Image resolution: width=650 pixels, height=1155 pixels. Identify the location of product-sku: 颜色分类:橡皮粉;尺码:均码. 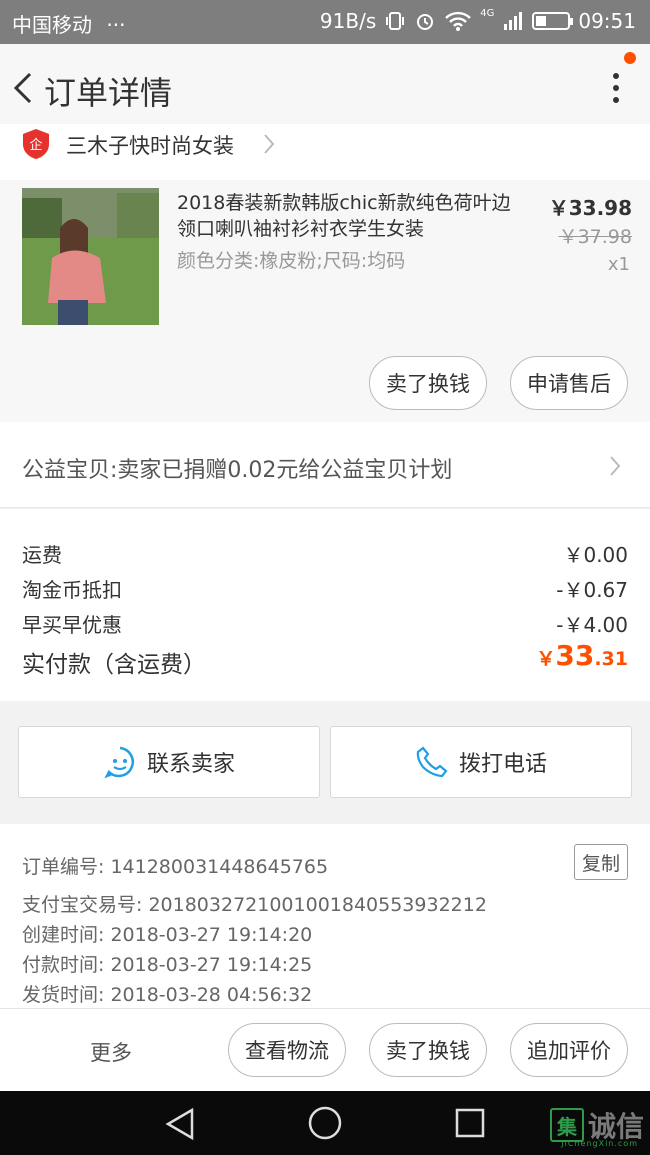
(291, 261).